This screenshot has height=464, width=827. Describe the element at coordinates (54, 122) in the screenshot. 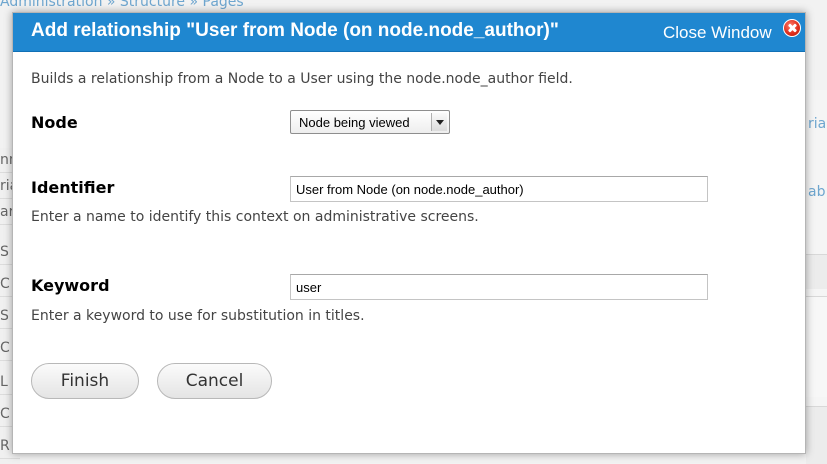

I see `node-label: Node` at that location.